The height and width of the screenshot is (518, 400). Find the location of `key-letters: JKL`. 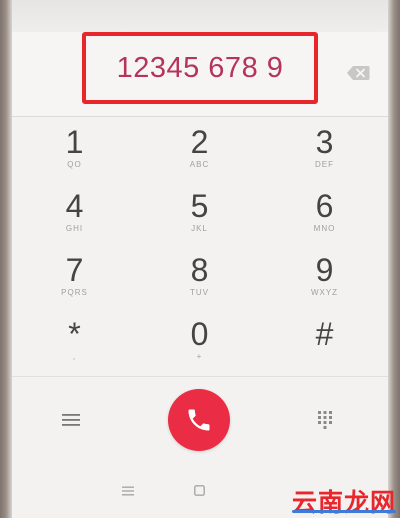

key-letters: JKL is located at coordinates (199, 228).